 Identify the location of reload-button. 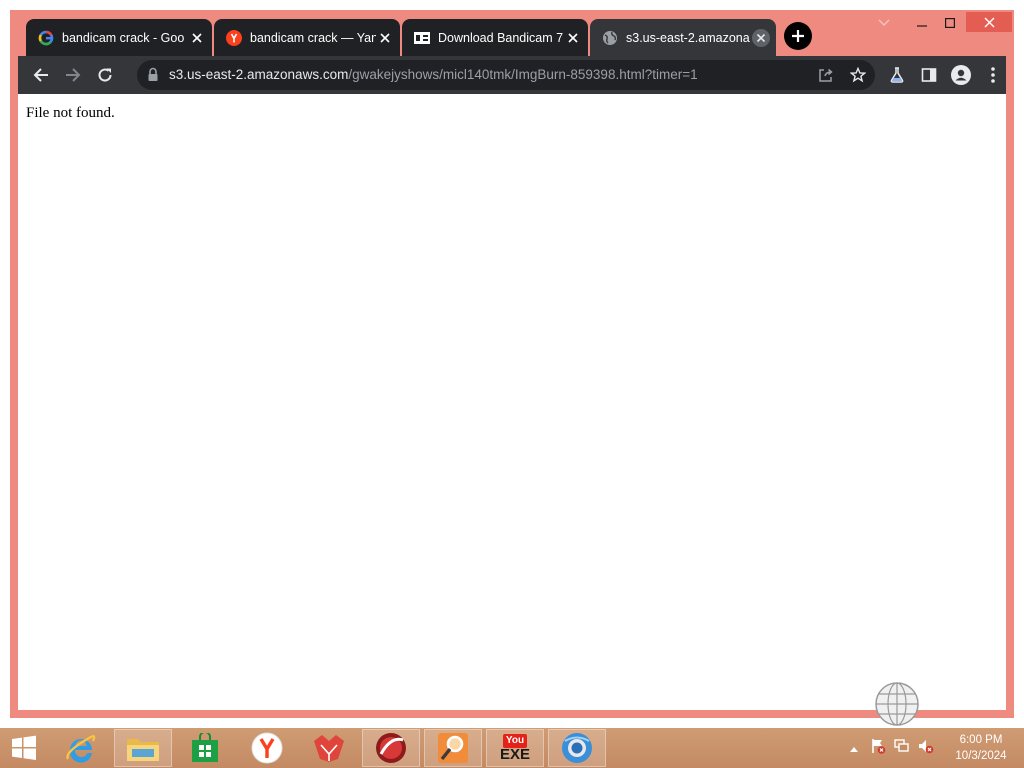
(105, 75).